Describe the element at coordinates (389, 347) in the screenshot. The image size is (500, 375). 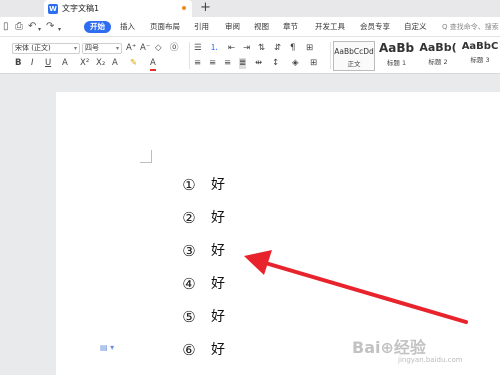
I see `baidu-watermark: Bai⊕经验` at that location.